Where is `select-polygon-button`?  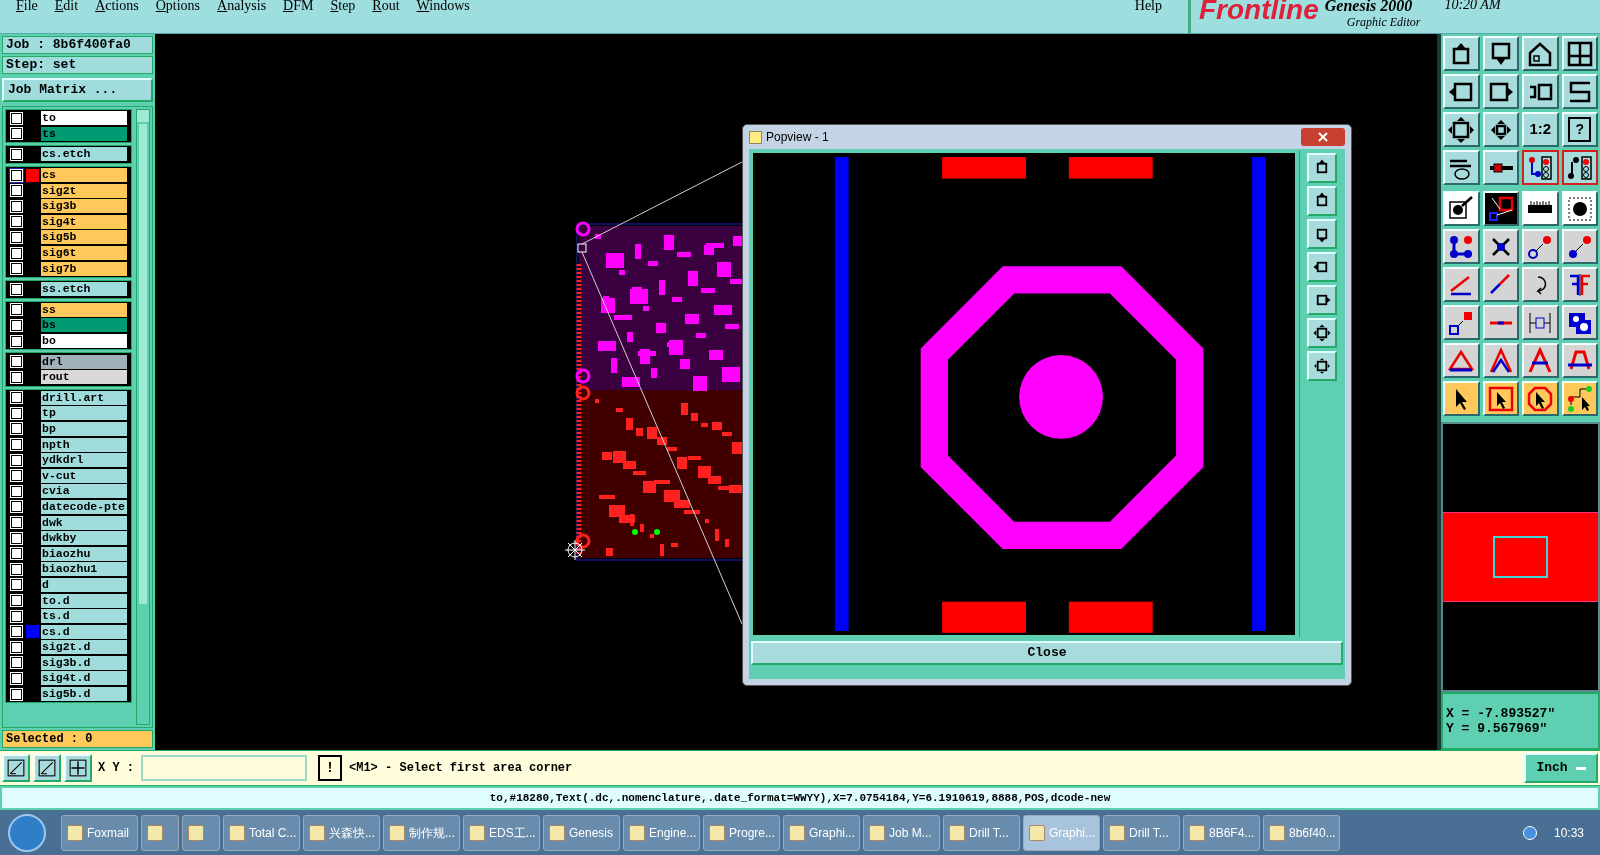
select-polygon-button is located at coordinates (1540, 398).